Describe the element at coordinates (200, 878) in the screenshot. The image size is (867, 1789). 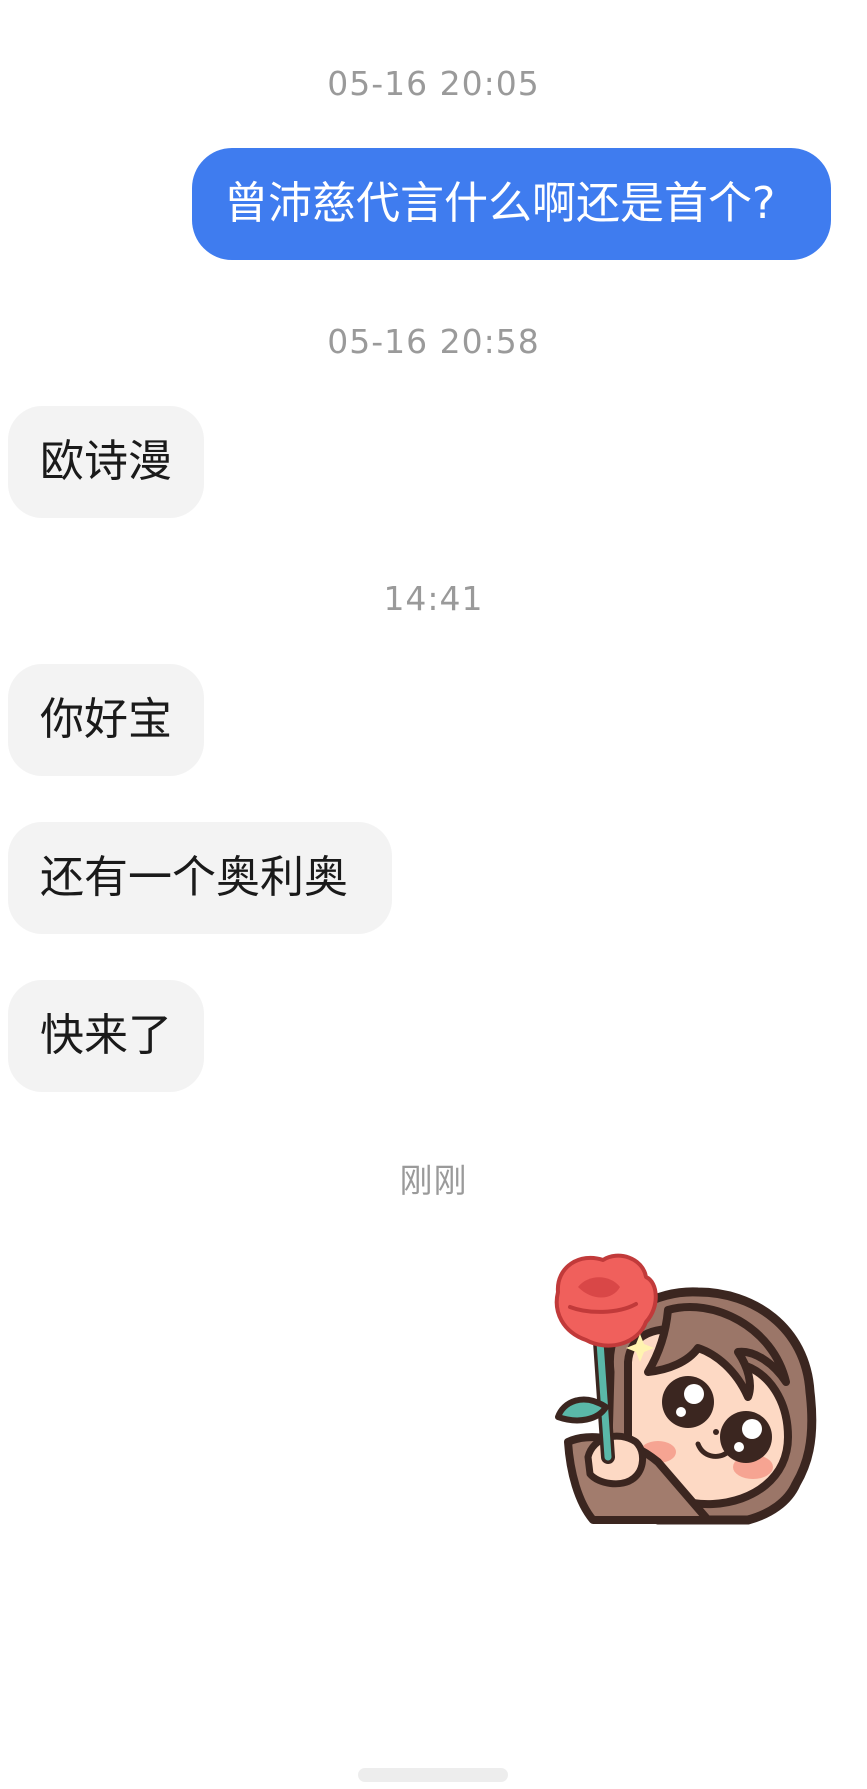
I see `incoming-message-bubble: 还有一个奥利奥` at that location.